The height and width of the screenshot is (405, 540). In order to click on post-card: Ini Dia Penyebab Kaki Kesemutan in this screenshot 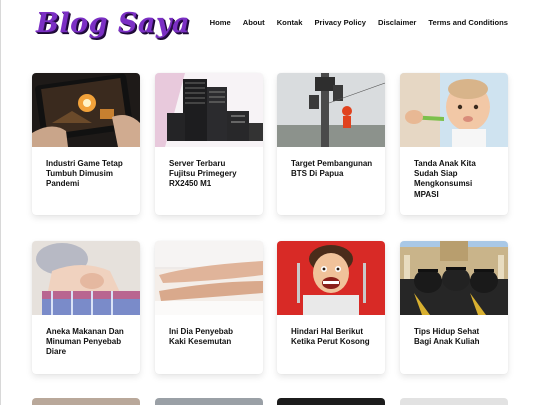, I will do `click(209, 307)`.